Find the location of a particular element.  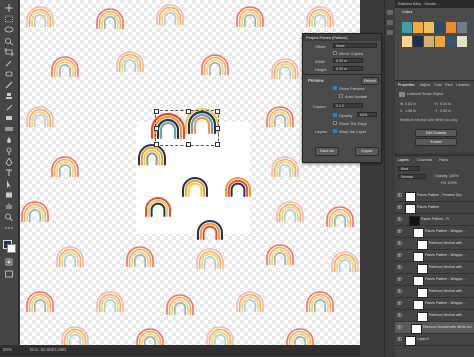

tab-layers: Layers is located at coordinates (403, 160).